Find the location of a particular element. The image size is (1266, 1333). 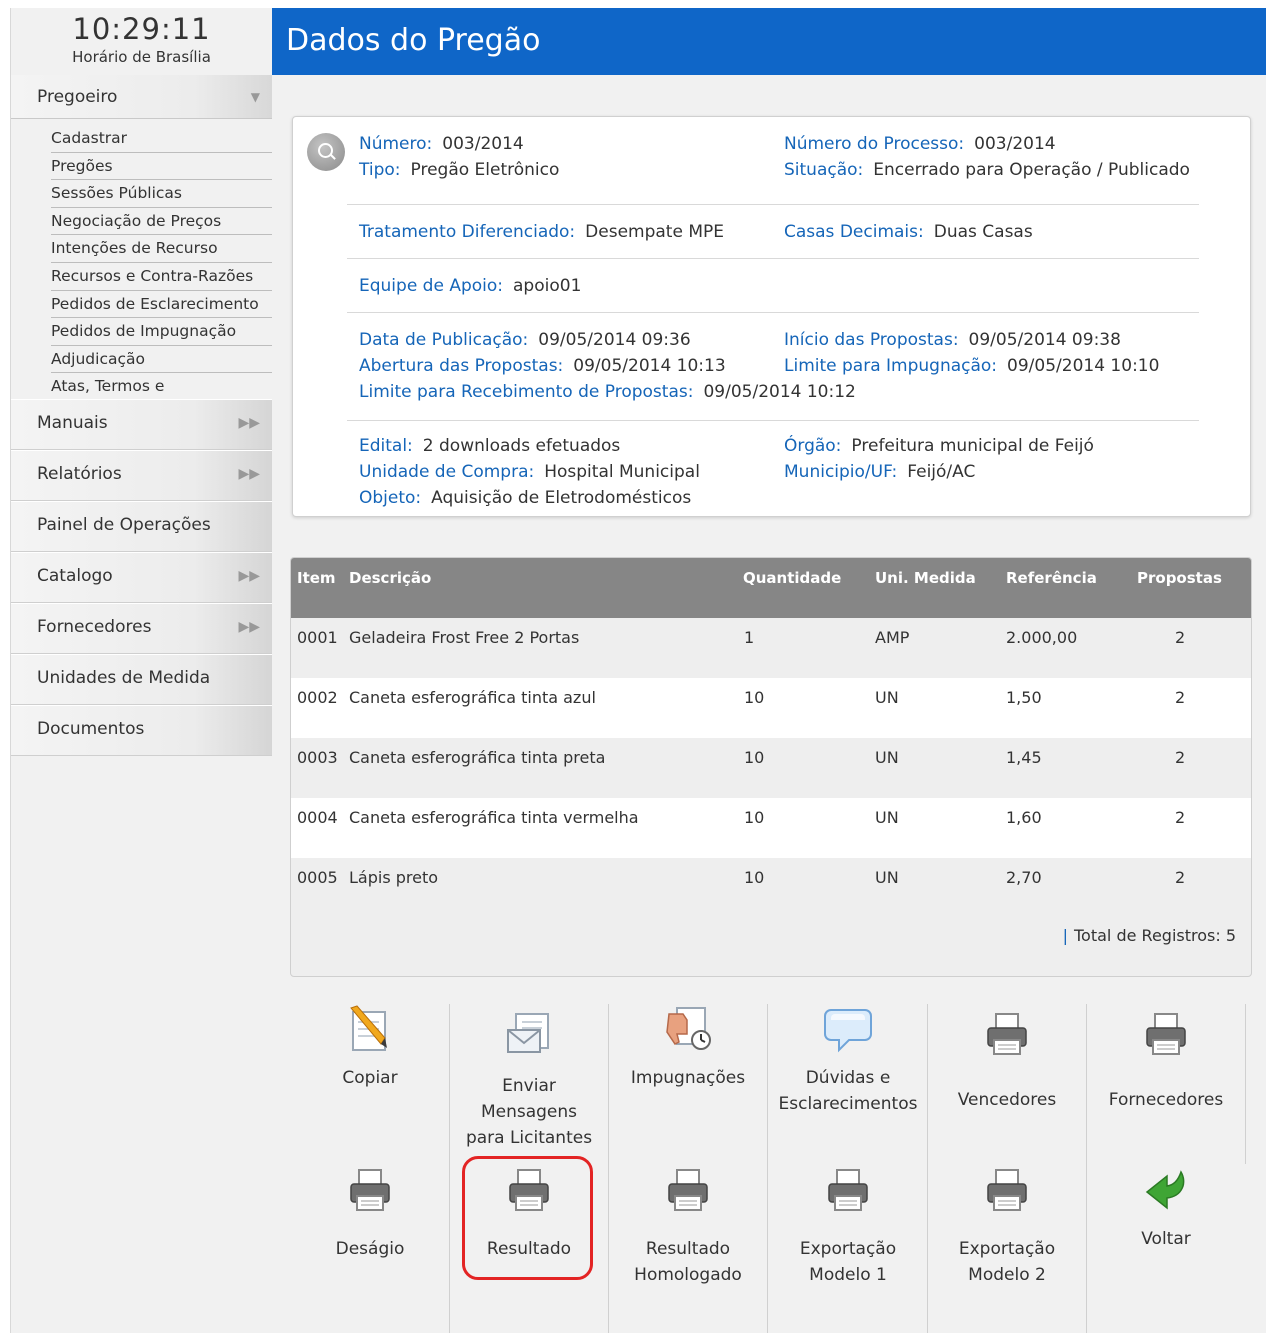

field-numero-processo: Número do Processo: 003/2014 is located at coordinates (920, 144).